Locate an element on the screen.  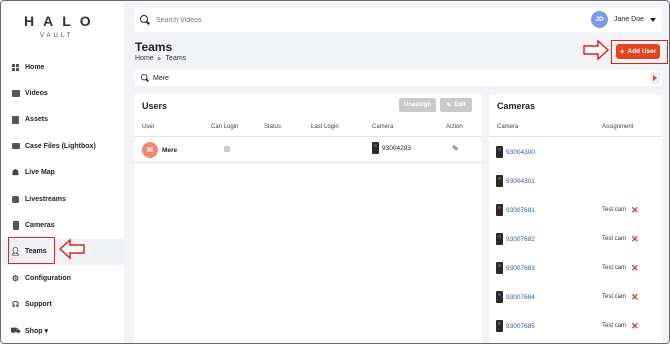
unassign-button: Unassign is located at coordinates (417, 105).